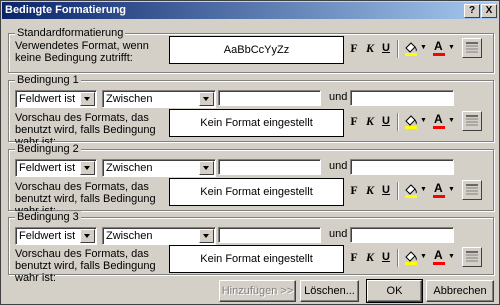 The image size is (500, 305). What do you see at coordinates (256, 50) in the screenshot?
I see `standard-format-preview: AaBbCcYyZz` at bounding box center [256, 50].